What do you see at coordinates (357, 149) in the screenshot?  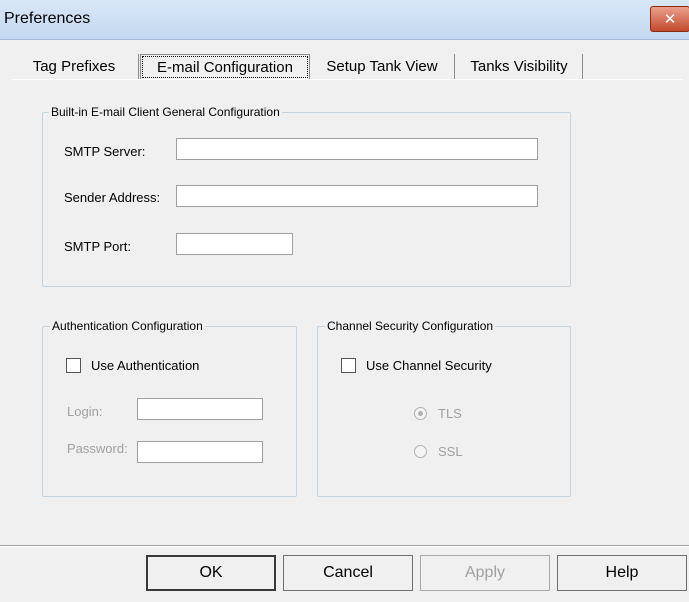 I see `smtp-server-input` at bounding box center [357, 149].